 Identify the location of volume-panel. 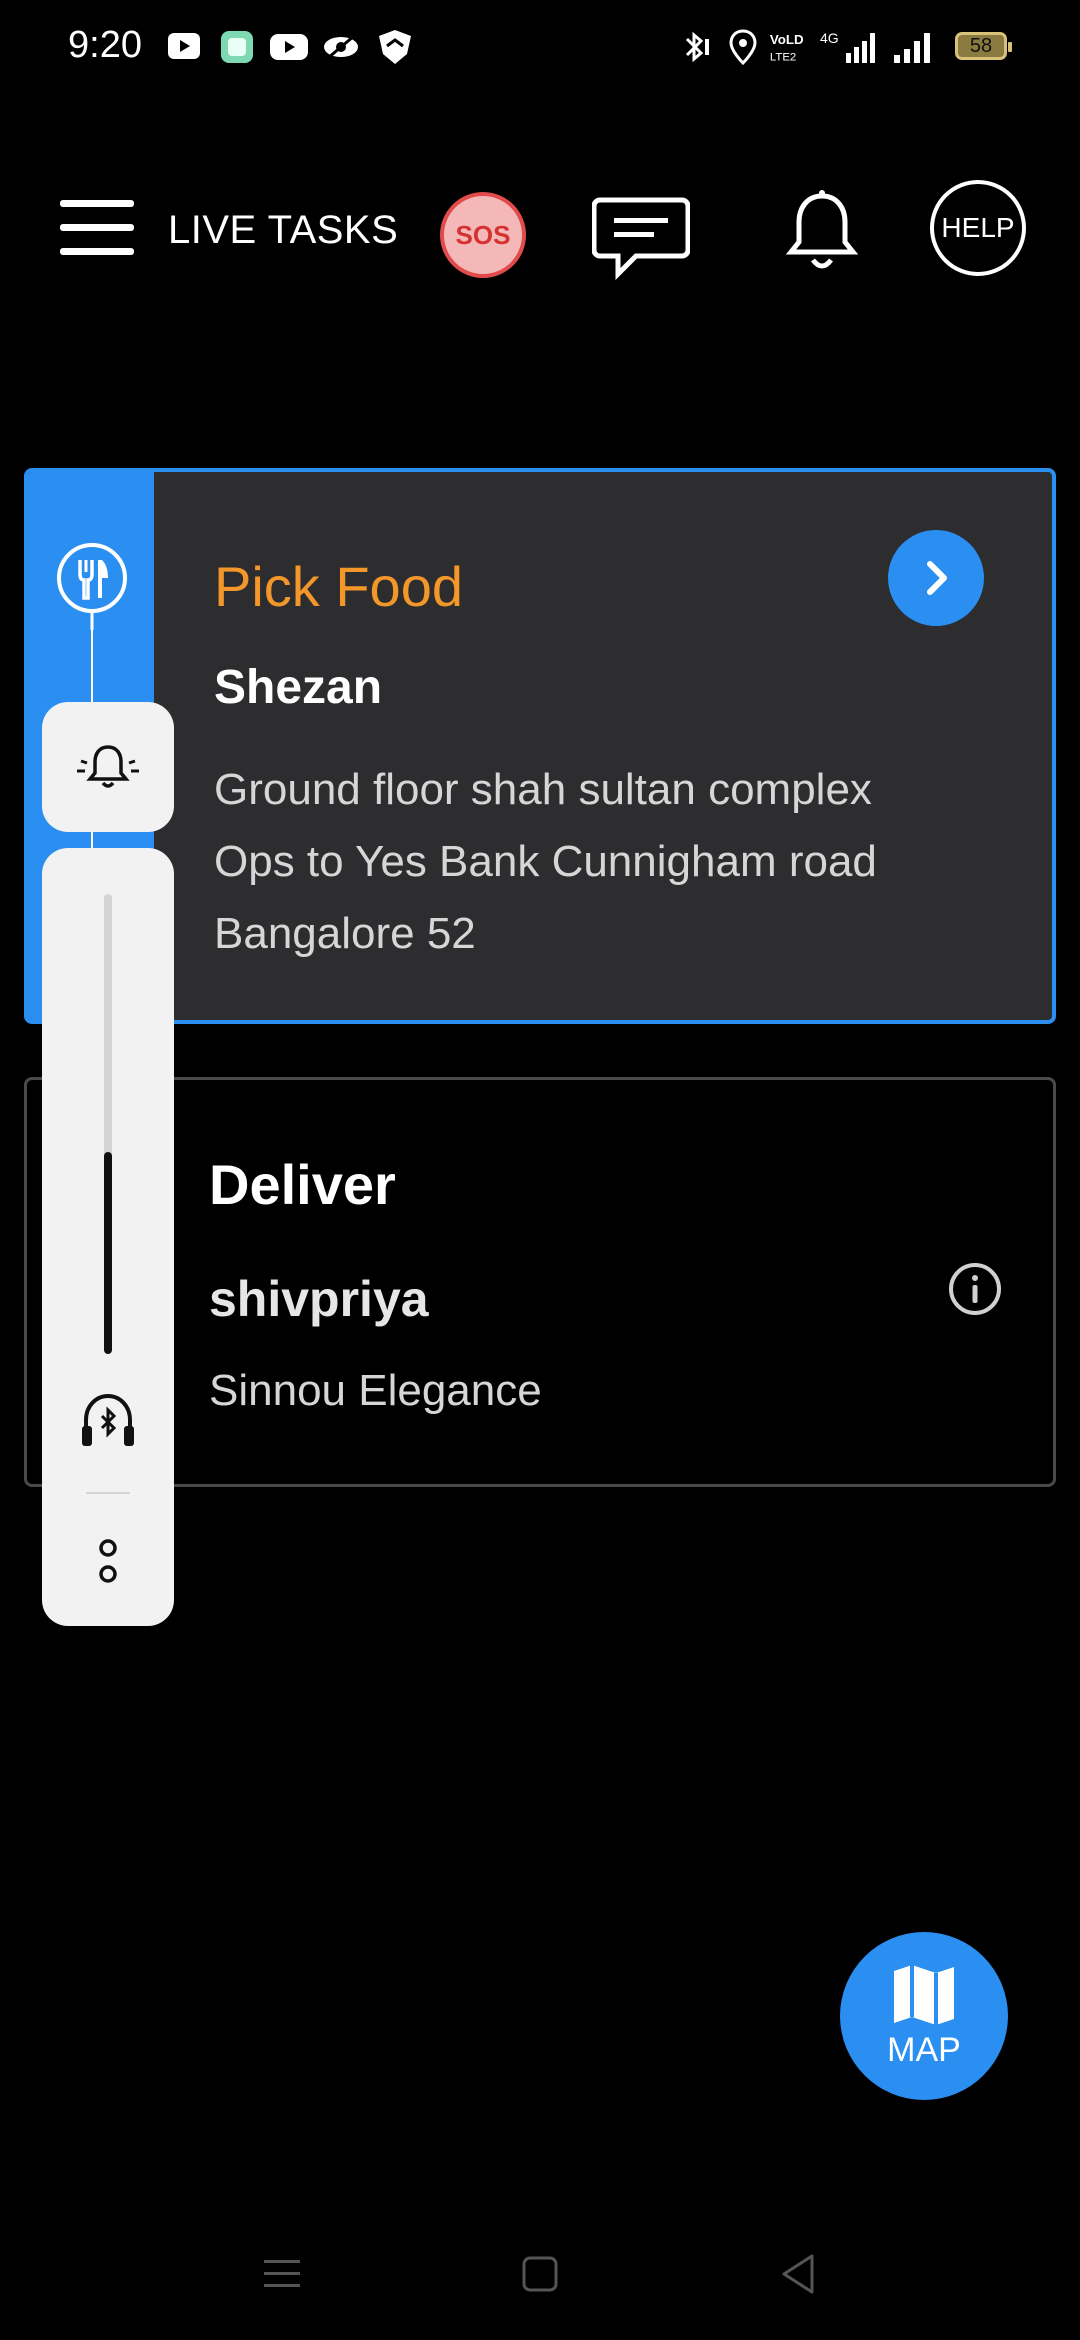
(108, 1237).